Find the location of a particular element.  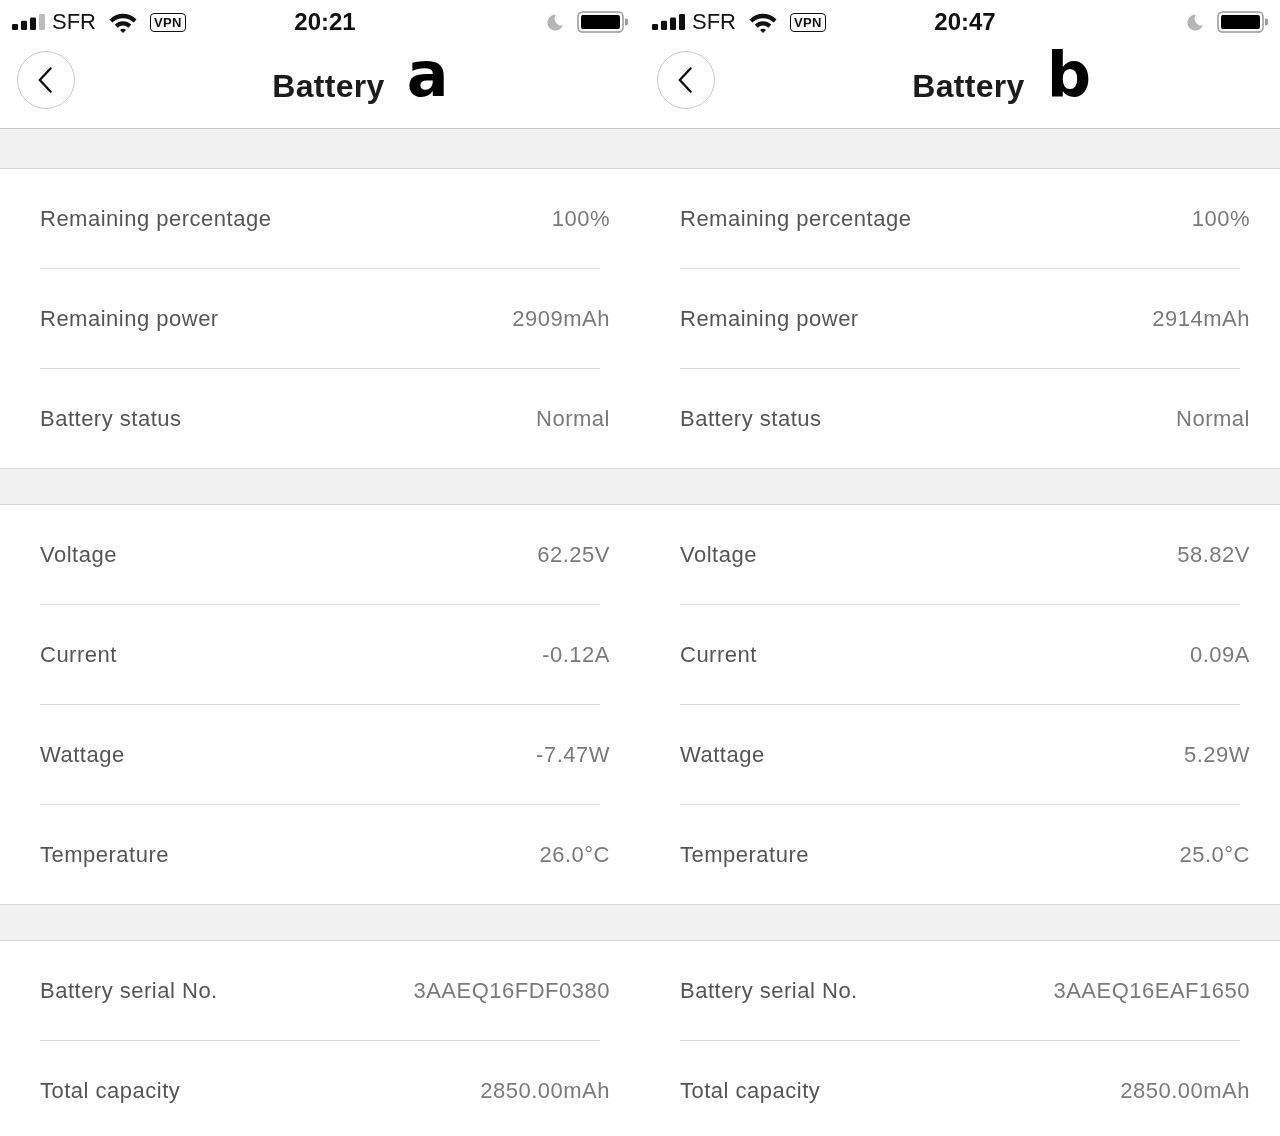

row-value: 2909mAh is located at coordinates (561, 318).